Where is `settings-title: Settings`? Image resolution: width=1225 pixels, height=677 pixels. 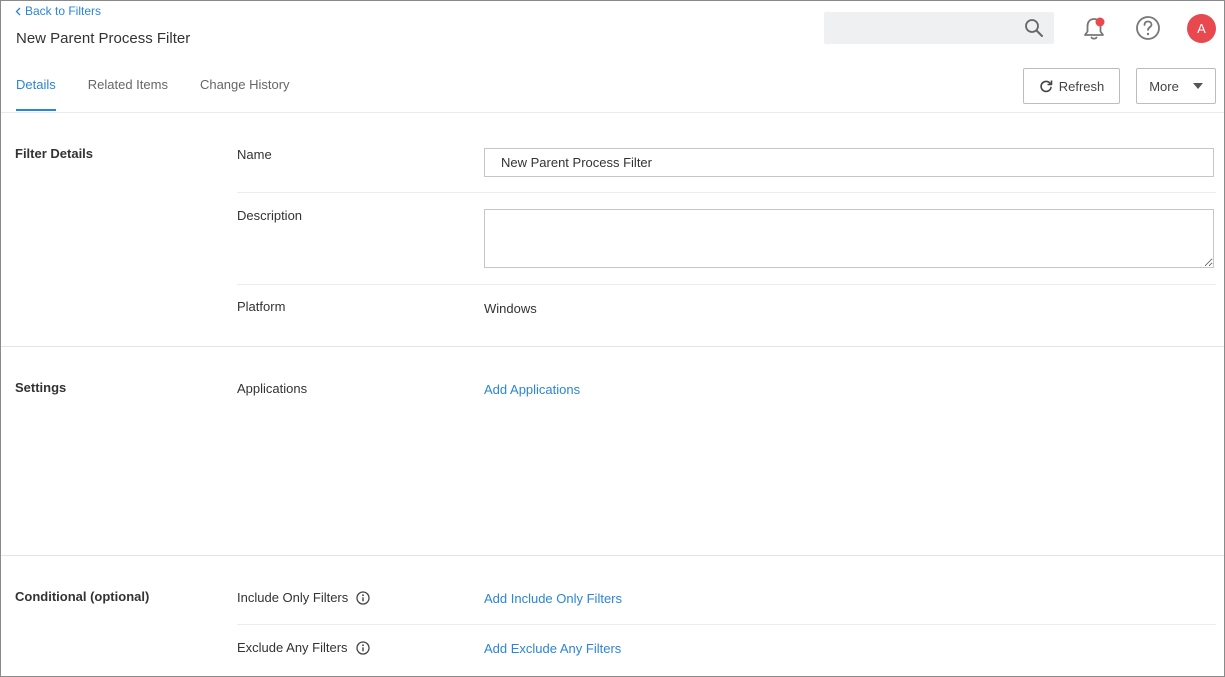 settings-title: Settings is located at coordinates (41, 387).